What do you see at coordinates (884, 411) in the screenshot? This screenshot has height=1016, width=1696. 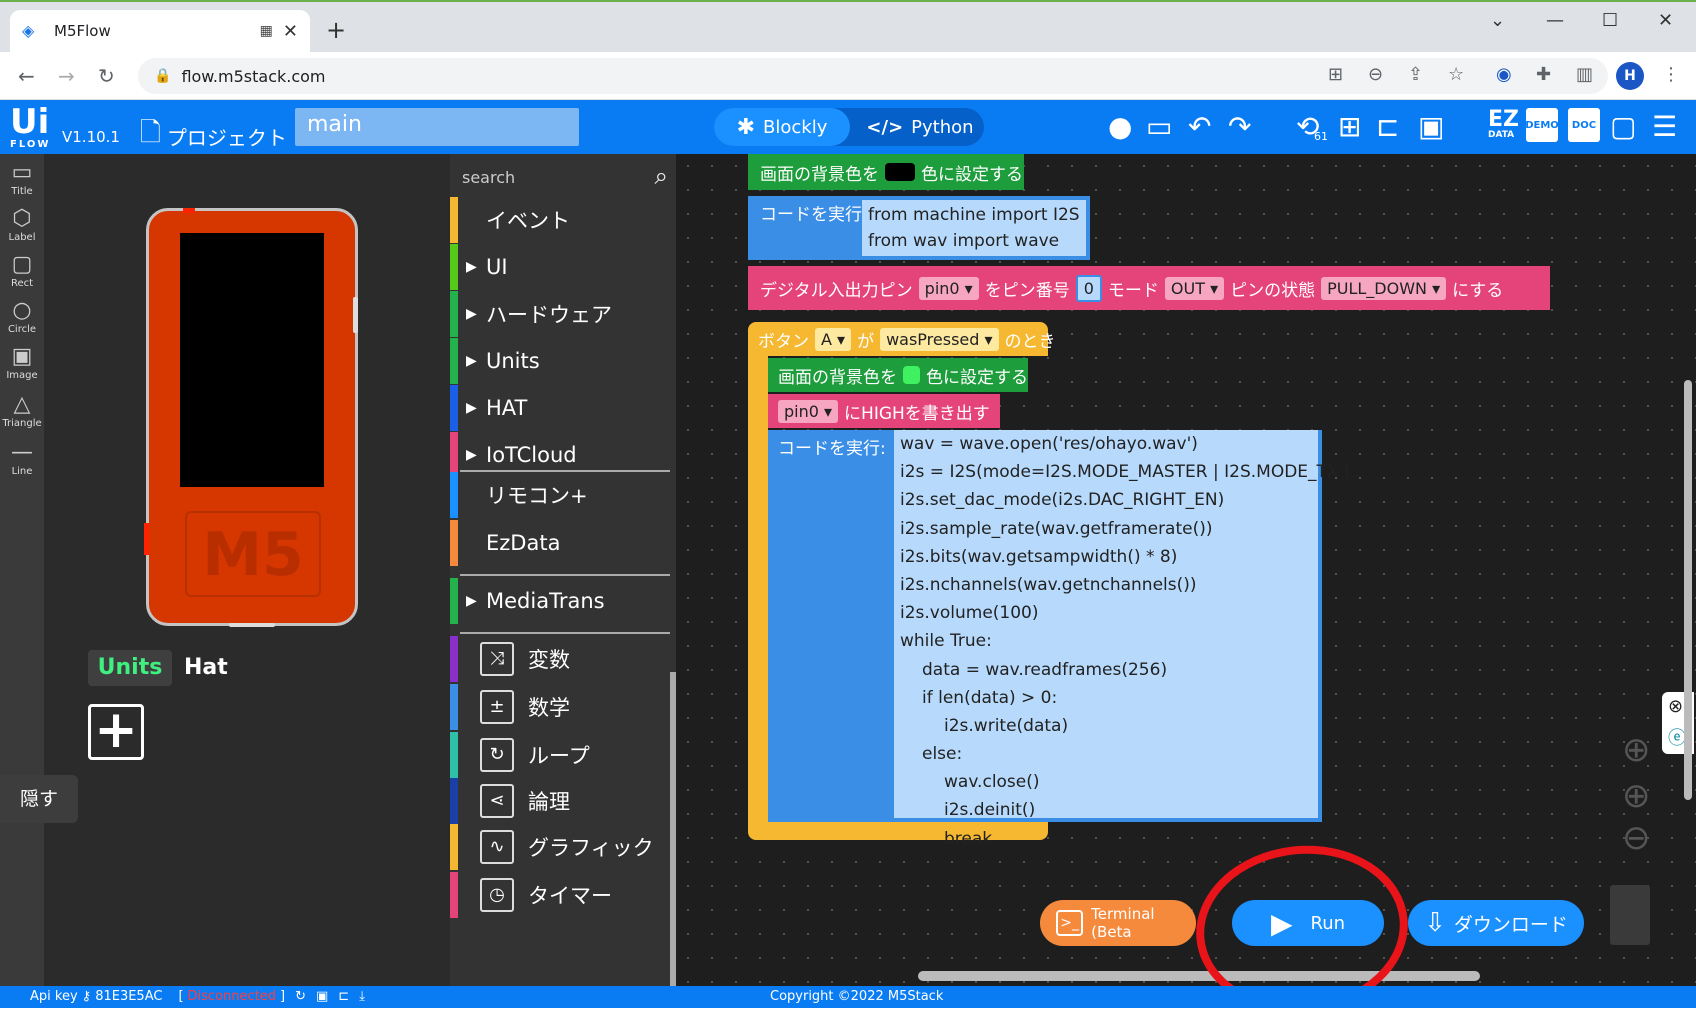 I see `pin-write-block: pin0 ▾ にHIGHを書き出す` at bounding box center [884, 411].